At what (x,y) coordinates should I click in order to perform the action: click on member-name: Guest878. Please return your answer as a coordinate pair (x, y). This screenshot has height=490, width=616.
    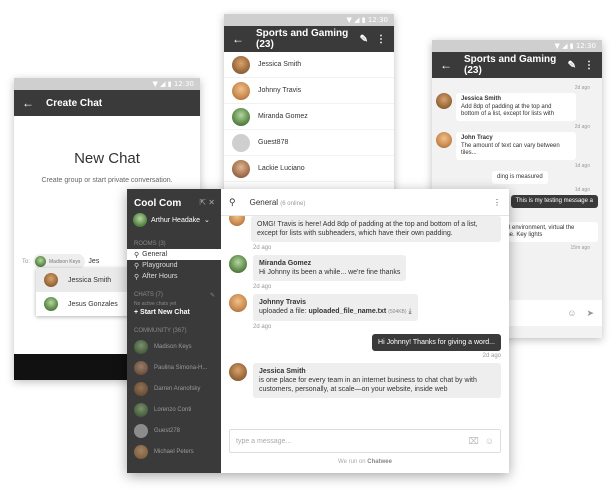
    Looking at the image, I should click on (273, 142).